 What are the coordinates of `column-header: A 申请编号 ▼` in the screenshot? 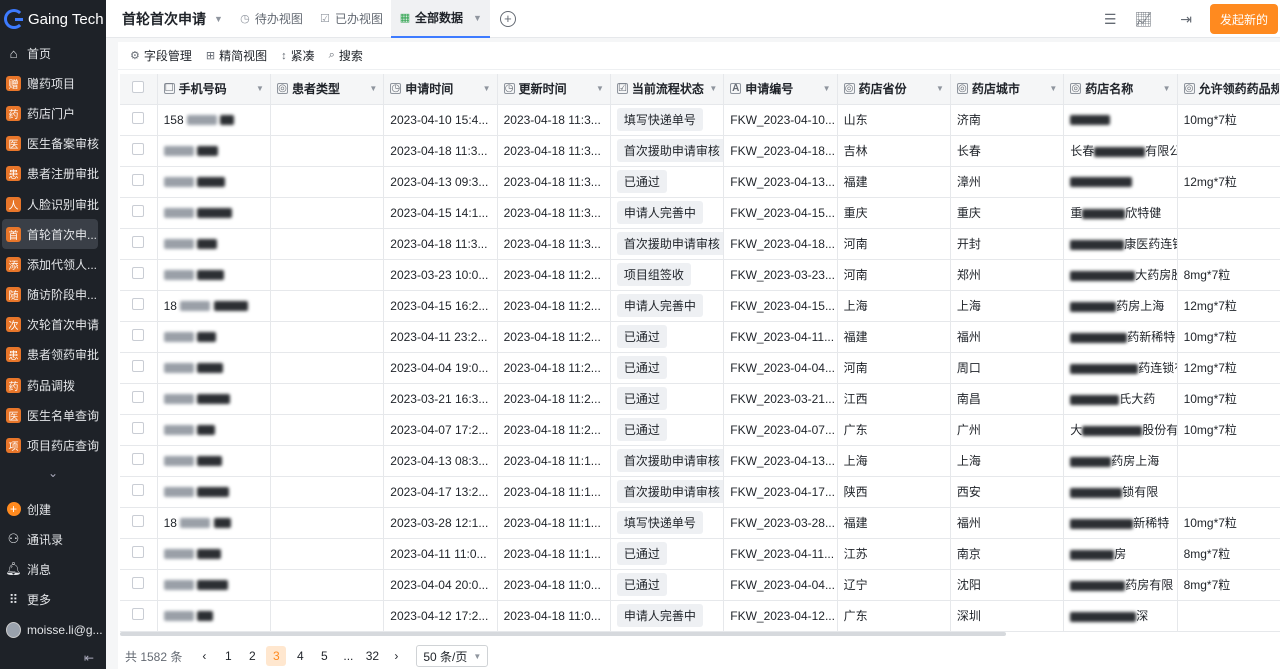 It's located at (780, 89).